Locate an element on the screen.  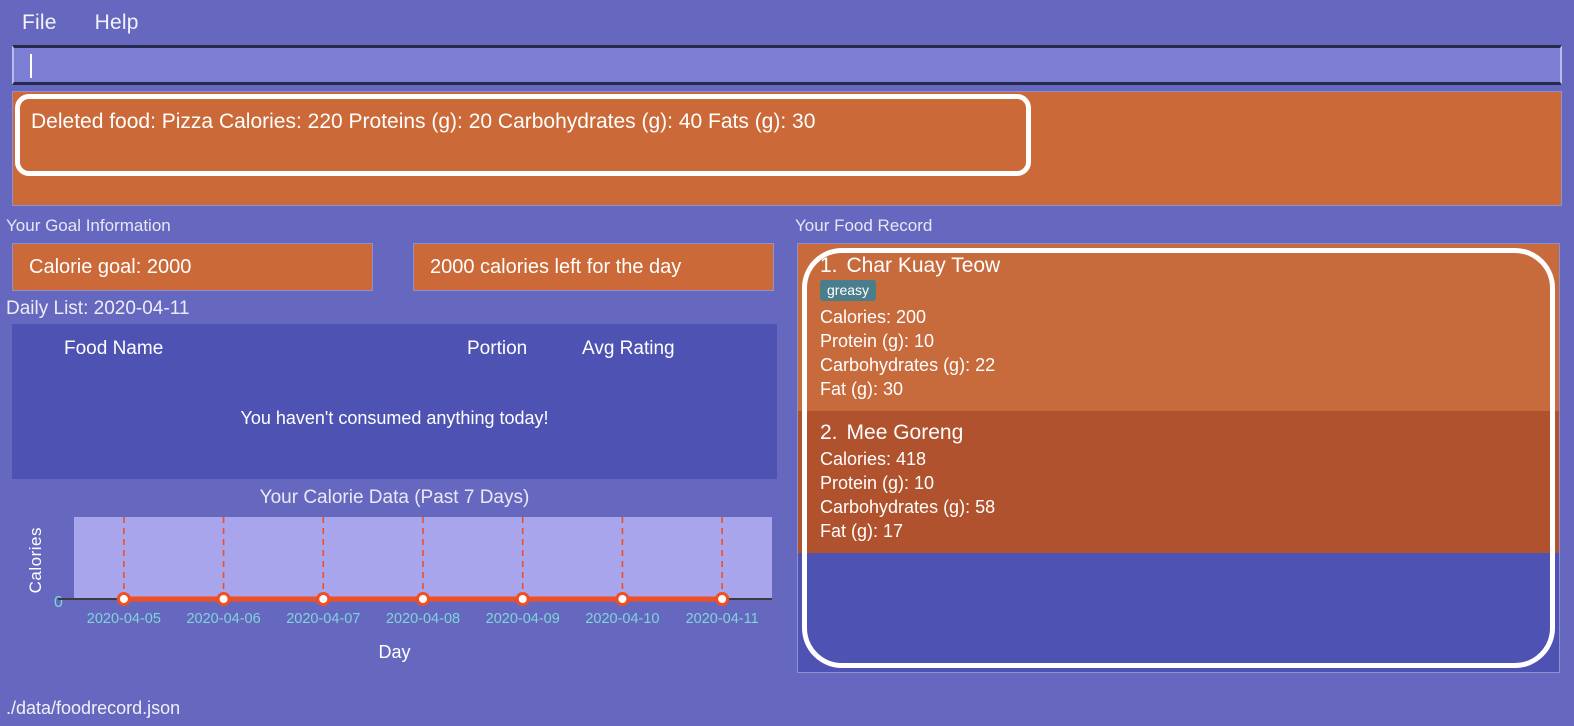
svg-text: 2020-04-06 is located at coordinates (223, 619).